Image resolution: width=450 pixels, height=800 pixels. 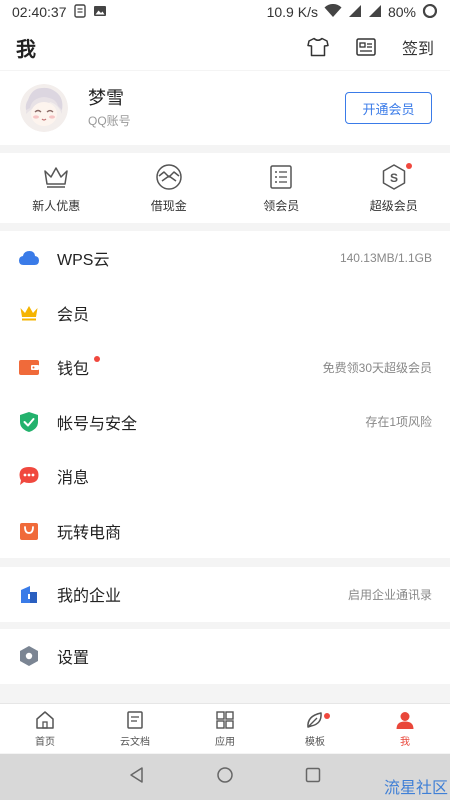 I want to click on s-badge-icon: S, so click(x=394, y=177).